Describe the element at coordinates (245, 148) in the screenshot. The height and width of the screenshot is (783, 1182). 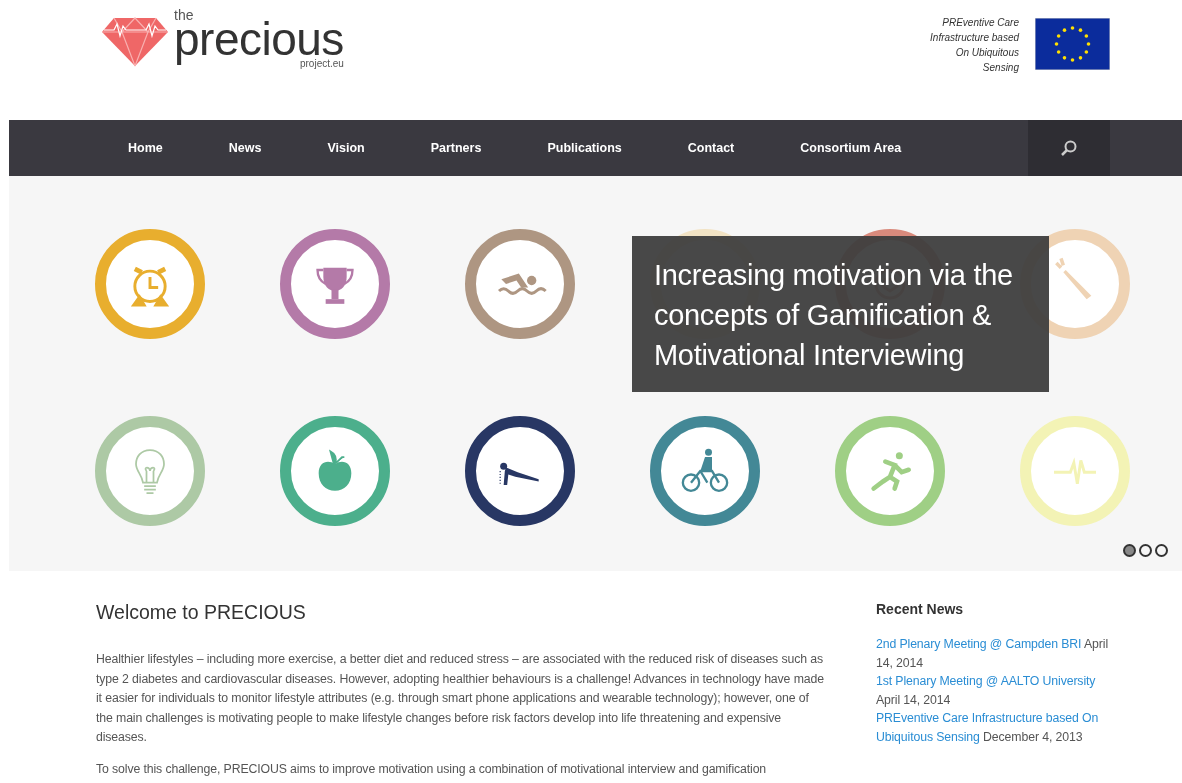
I see `nav-link: News` at that location.